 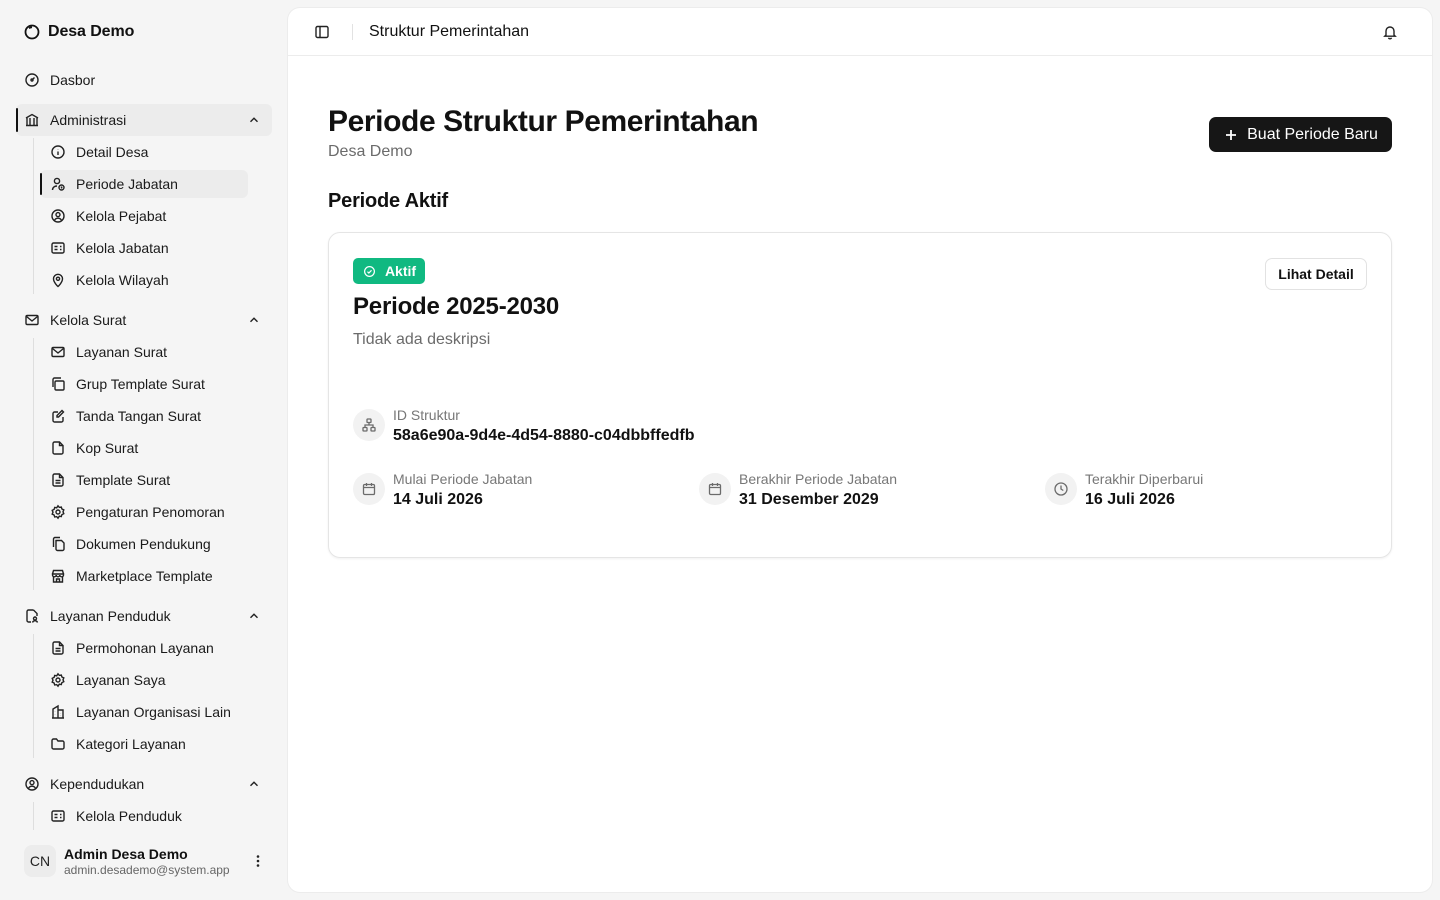 I want to click on sidebar-group-administrasi: Administrasi, so click(x=144, y=120).